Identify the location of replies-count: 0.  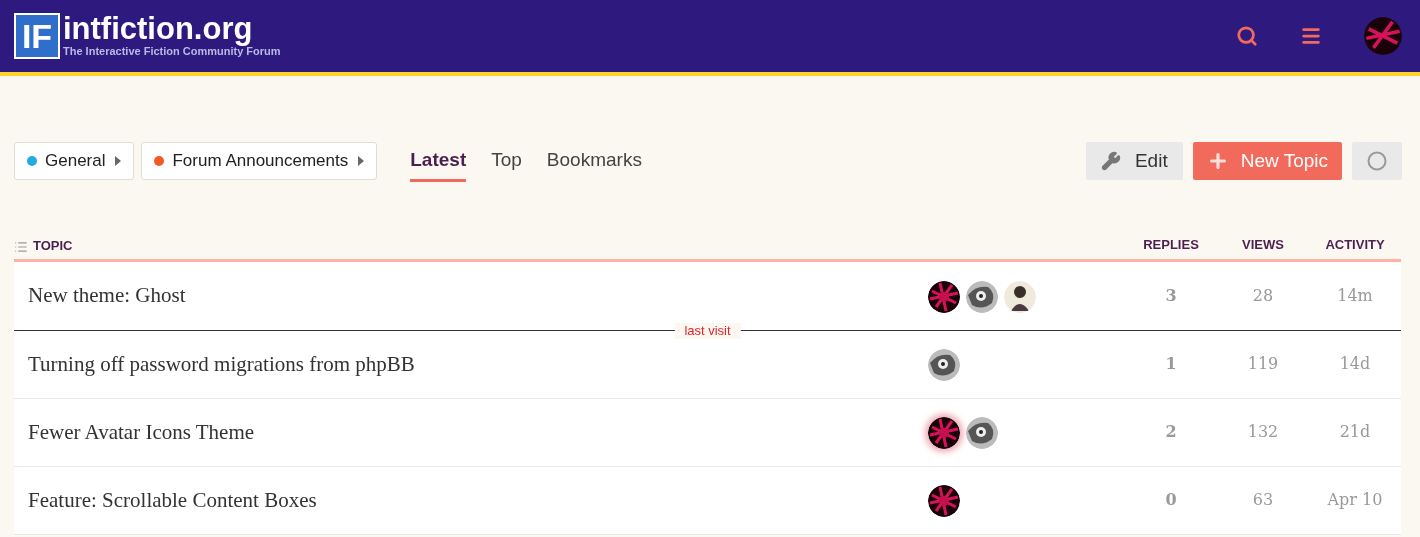
(1171, 500).